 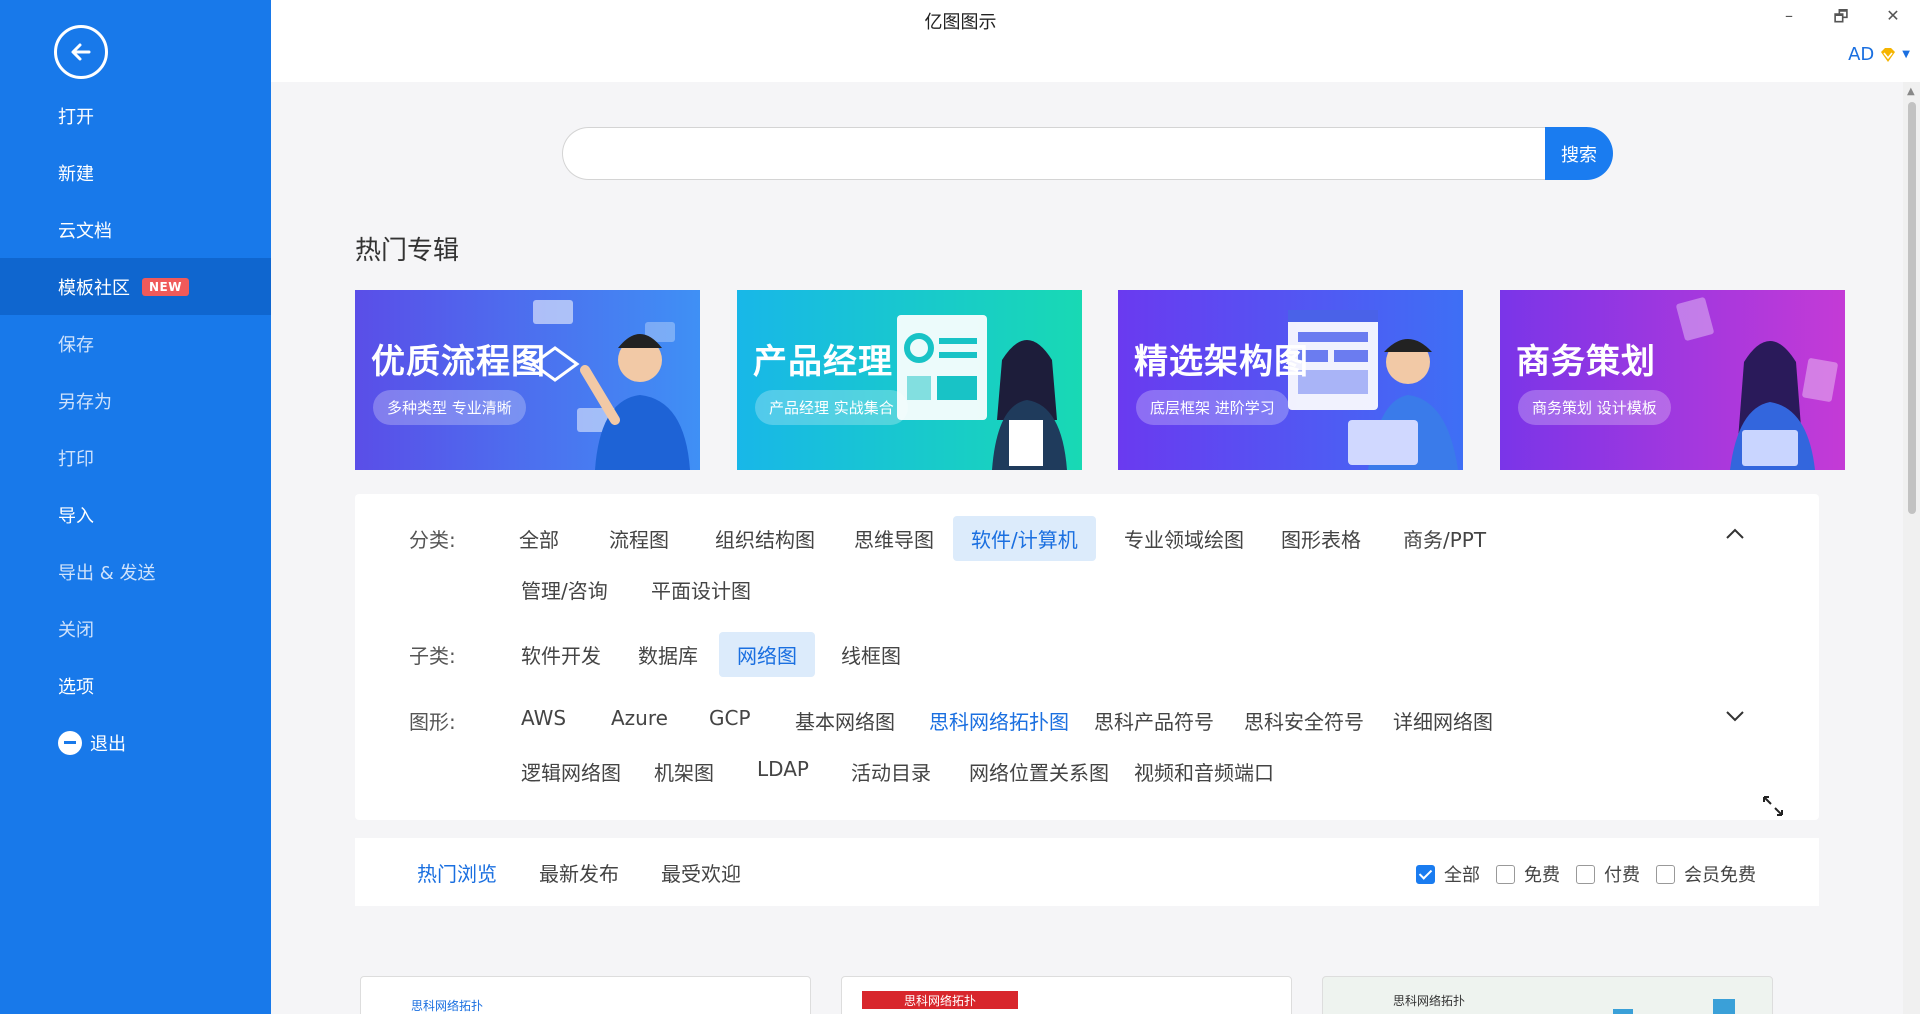 I want to click on vip-diamond-icon, so click(x=1888, y=54).